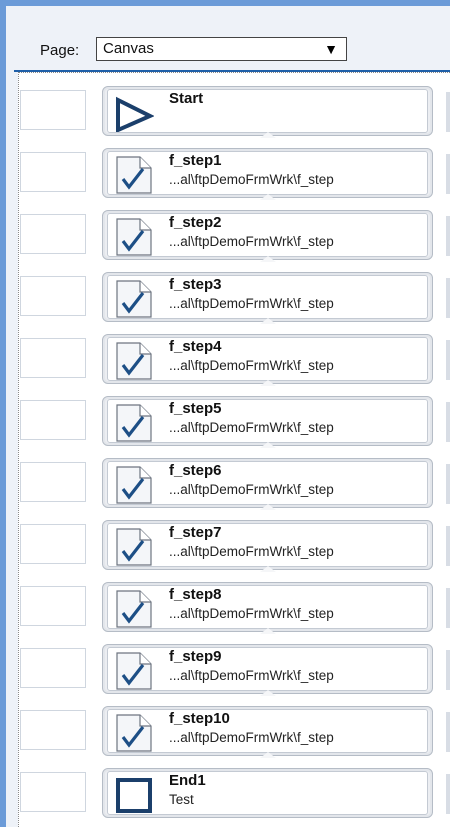  Describe the element at coordinates (134, 795) in the screenshot. I see `end-icon` at that location.